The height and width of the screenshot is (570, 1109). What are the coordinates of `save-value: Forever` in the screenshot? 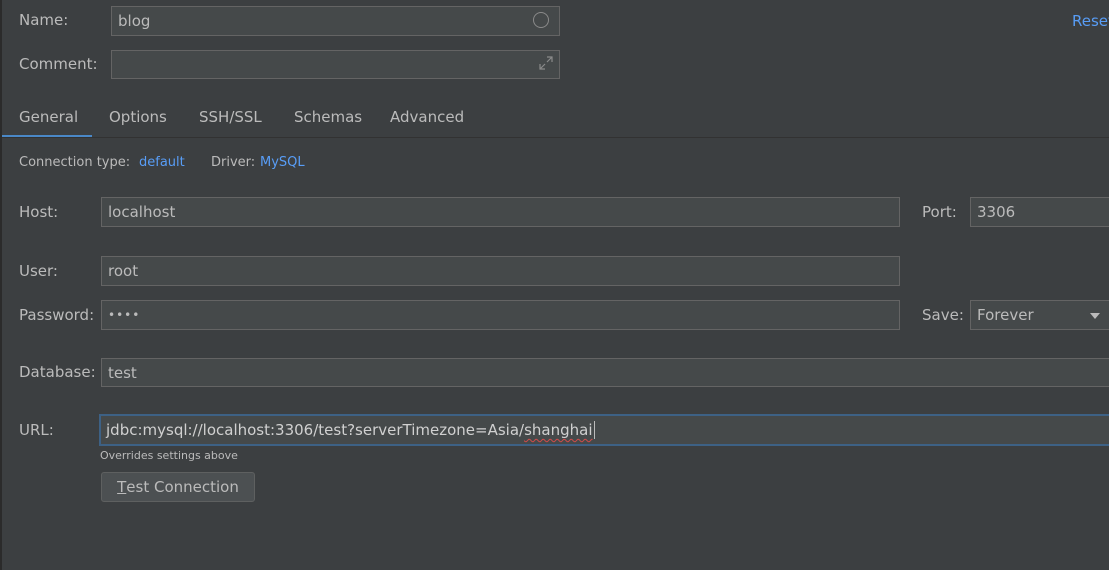 It's located at (1005, 315).